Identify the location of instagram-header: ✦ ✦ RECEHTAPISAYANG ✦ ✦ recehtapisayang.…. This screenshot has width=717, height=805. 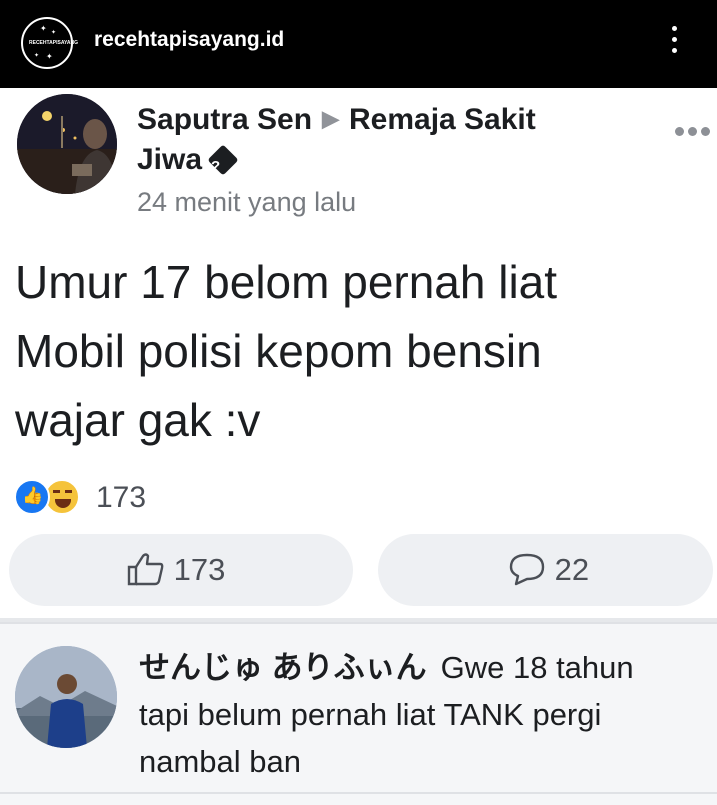
(358, 44).